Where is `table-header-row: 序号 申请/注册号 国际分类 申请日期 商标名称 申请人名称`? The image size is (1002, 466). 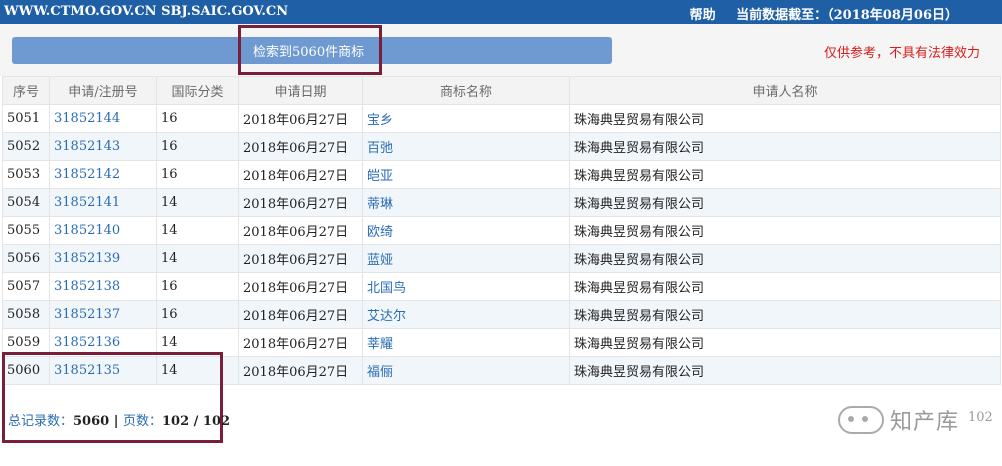 table-header-row: 序号 申请/注册号 国际分类 申请日期 商标名称 申请人名称 is located at coordinates (501, 90).